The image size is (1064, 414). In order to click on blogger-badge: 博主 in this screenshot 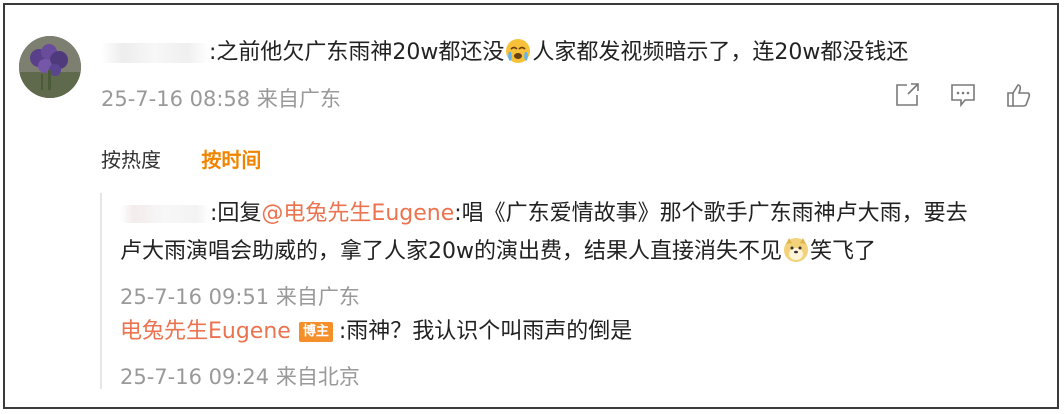, I will do `click(315, 332)`.